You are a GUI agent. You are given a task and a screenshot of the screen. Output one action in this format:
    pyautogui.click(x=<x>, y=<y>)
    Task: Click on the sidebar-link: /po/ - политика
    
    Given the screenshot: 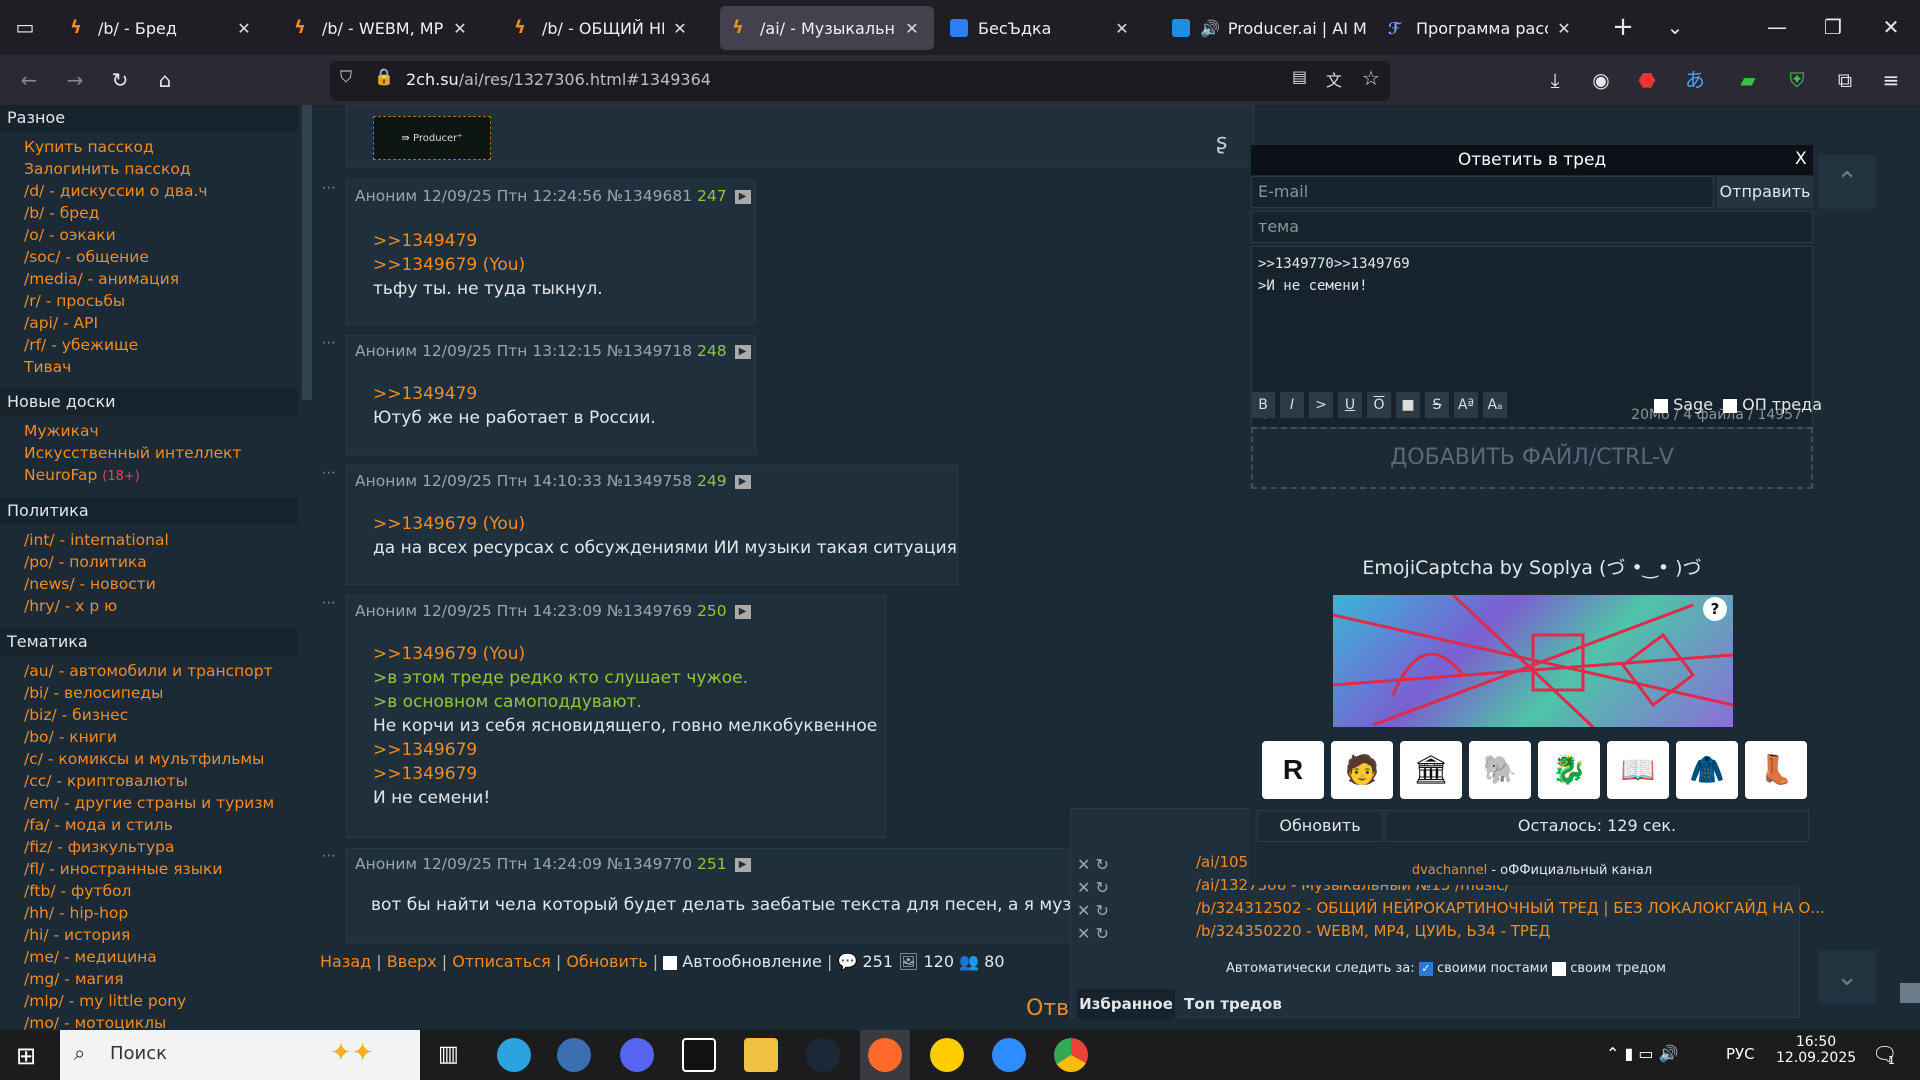 What is the action you would take?
    pyautogui.click(x=85, y=562)
    